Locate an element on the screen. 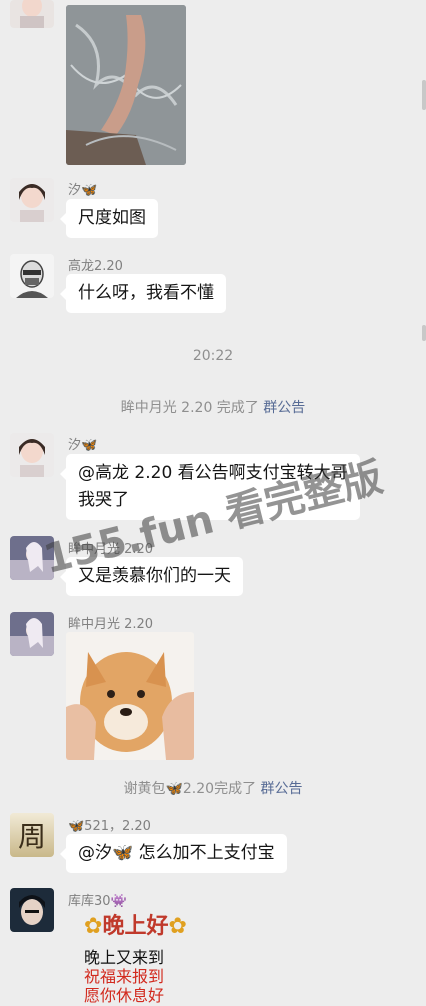 The width and height of the screenshot is (426, 1006). message-bubble: 什么呀，我看不懂 is located at coordinates (143, 293).